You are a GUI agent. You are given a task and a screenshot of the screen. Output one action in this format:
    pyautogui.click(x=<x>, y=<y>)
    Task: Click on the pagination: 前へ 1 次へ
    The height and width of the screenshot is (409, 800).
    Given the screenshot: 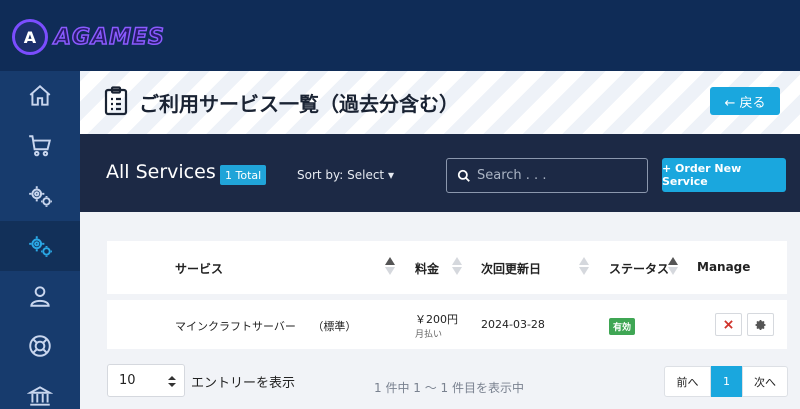 What is the action you would take?
    pyautogui.click(x=726, y=381)
    